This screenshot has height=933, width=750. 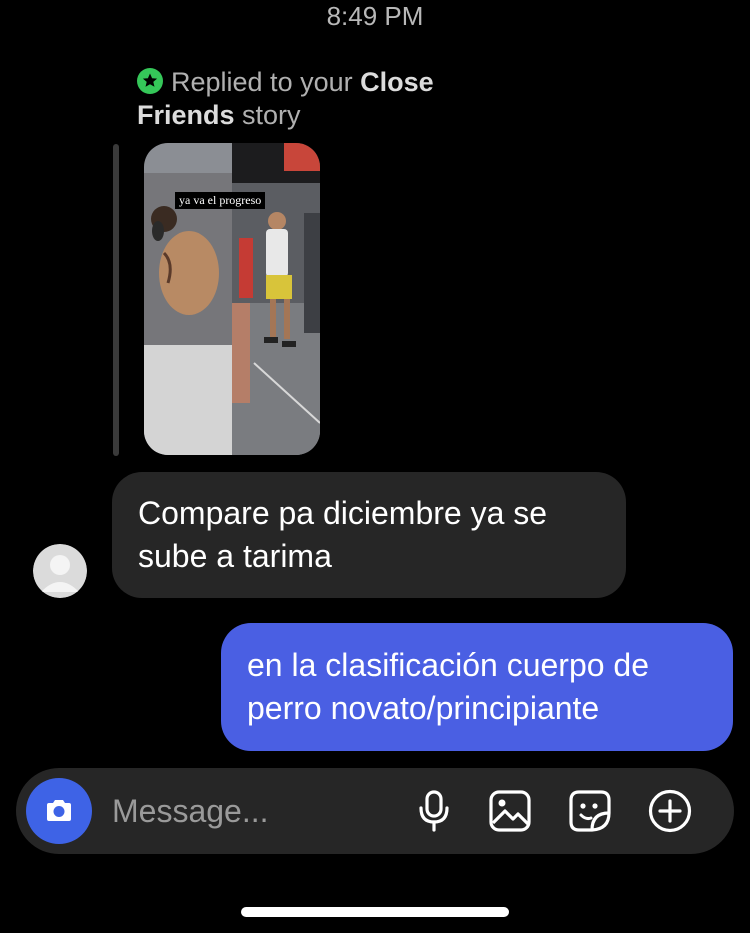 I want to click on add-circle-icon, so click(x=670, y=811).